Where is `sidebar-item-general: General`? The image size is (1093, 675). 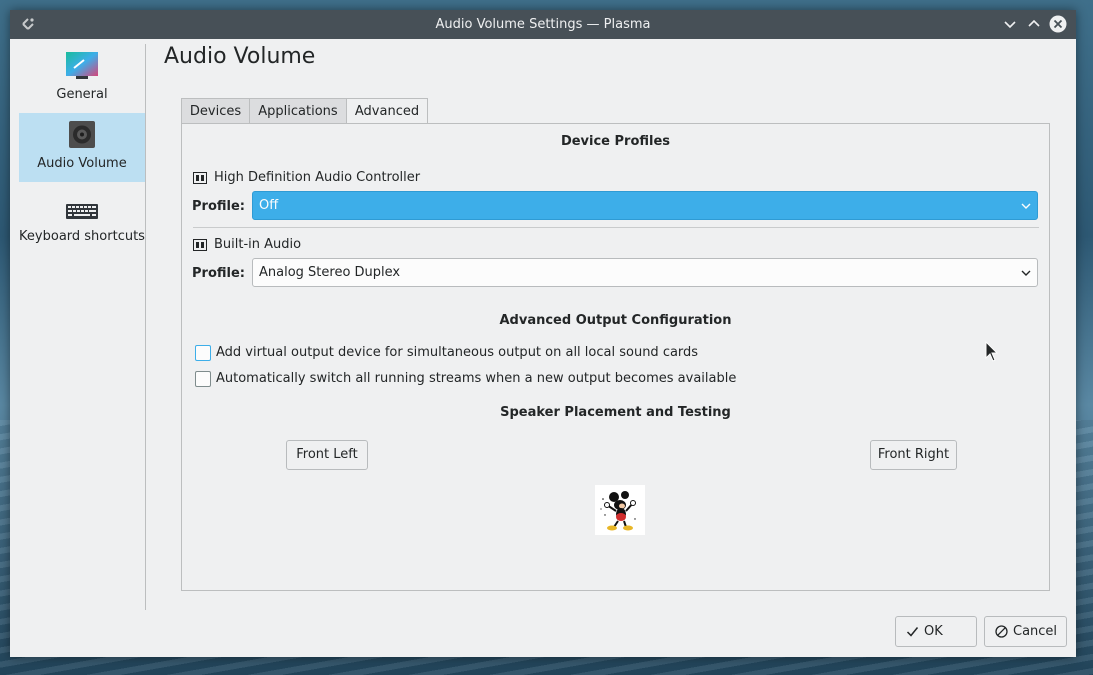 sidebar-item-general: General is located at coordinates (82, 78).